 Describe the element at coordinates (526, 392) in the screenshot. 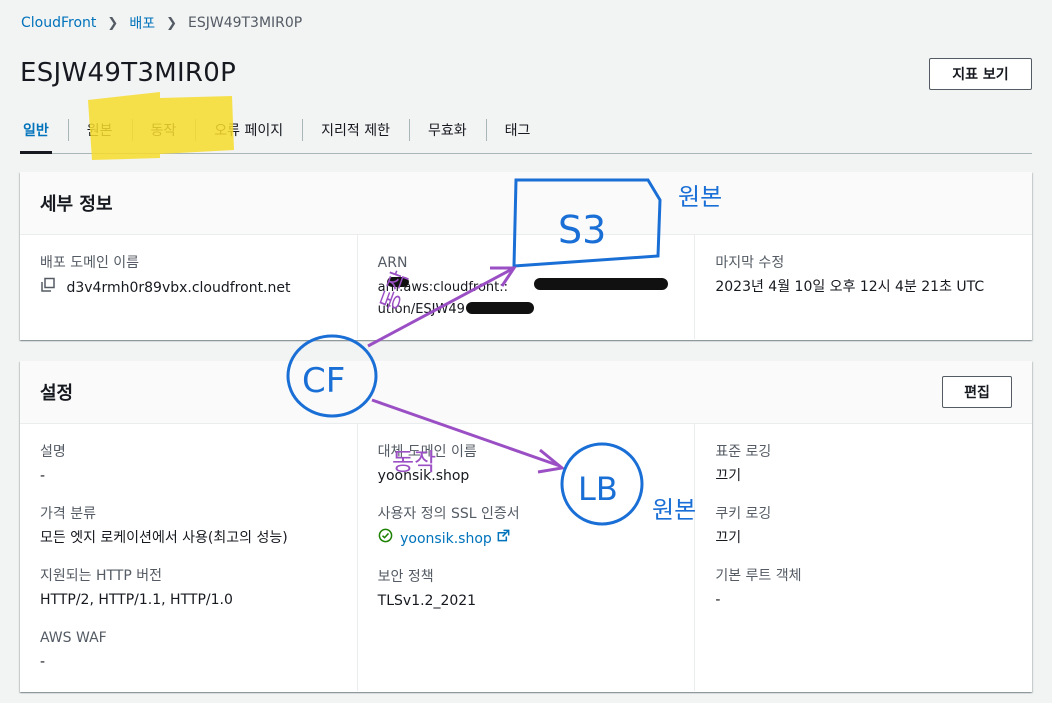

I see `settings-header: 설정 편집` at that location.